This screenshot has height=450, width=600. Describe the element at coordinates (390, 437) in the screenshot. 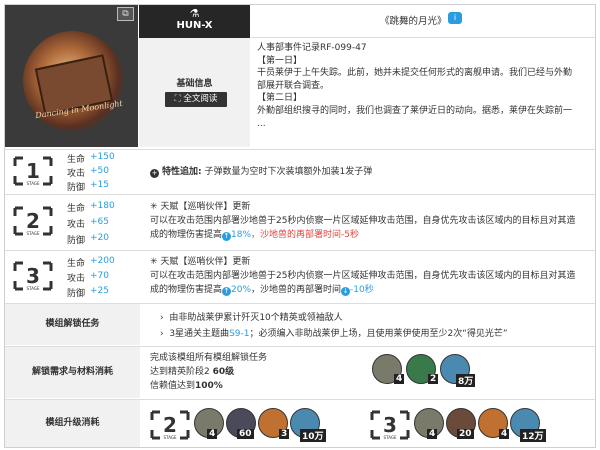

I see `upgrade-stage-3-label: STAGE` at that location.